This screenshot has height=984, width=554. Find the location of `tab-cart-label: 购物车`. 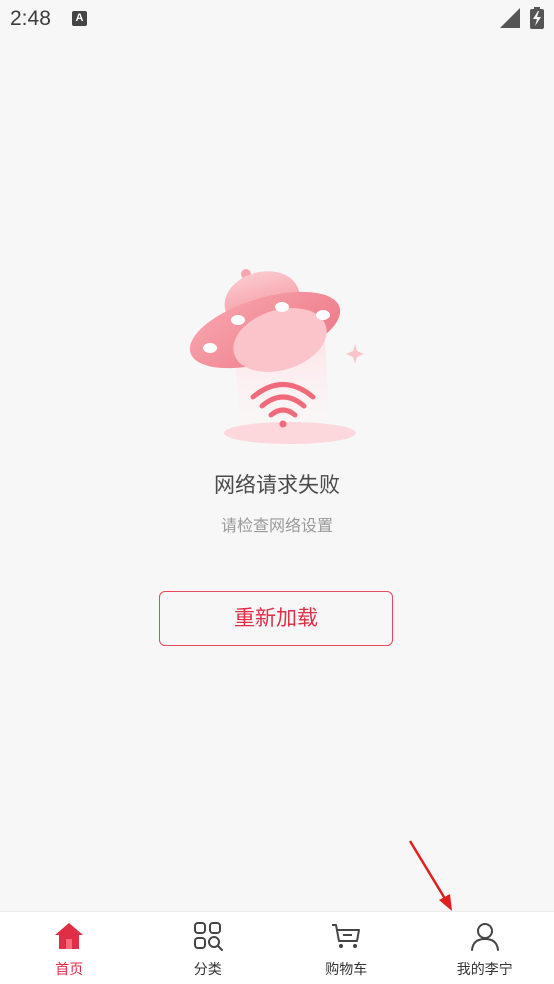

tab-cart-label: 购物车 is located at coordinates (346, 970).